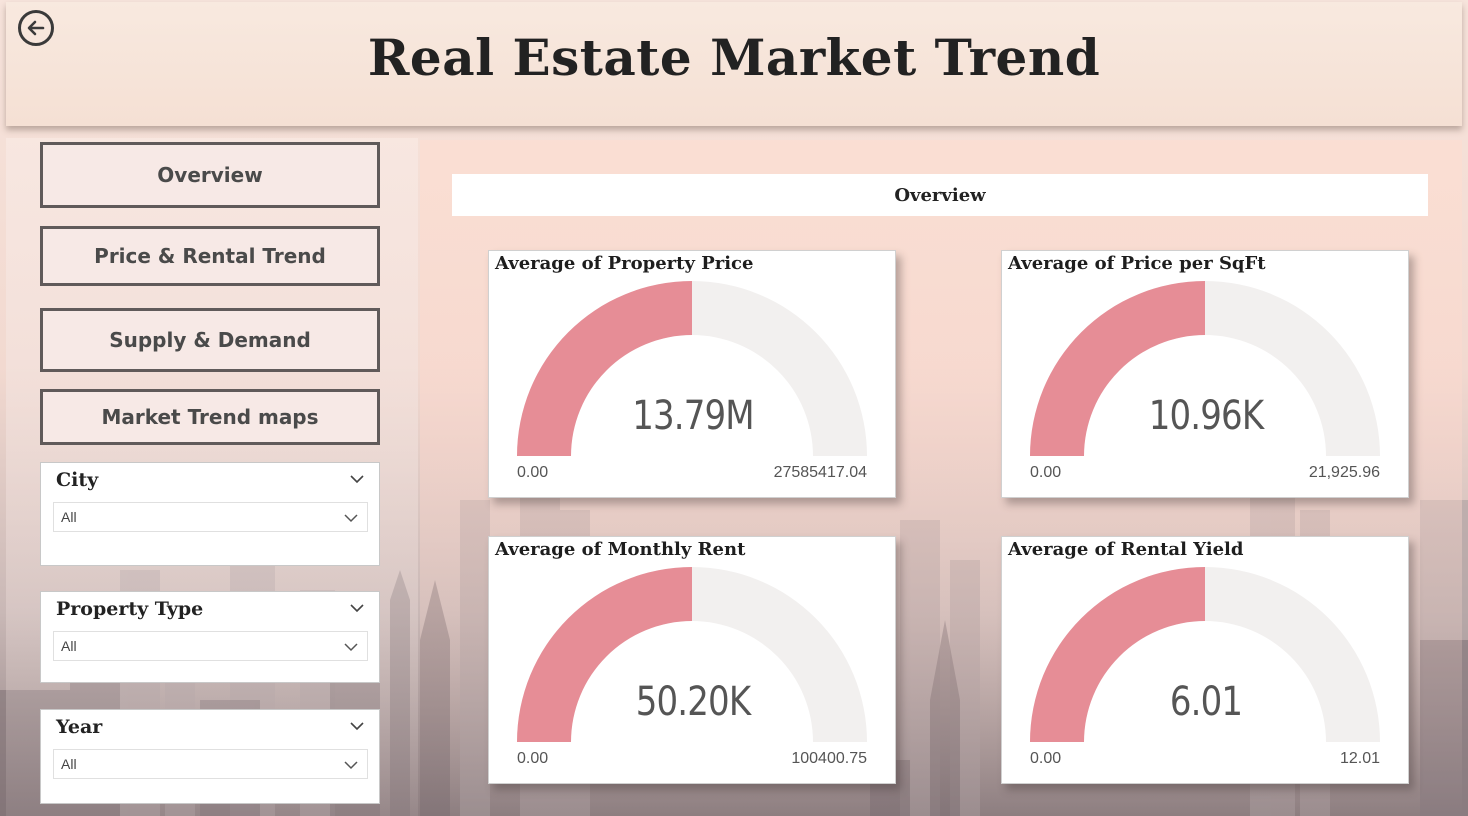 This screenshot has width=1468, height=816. I want to click on gauge-value: 6.01, so click(1206, 702).